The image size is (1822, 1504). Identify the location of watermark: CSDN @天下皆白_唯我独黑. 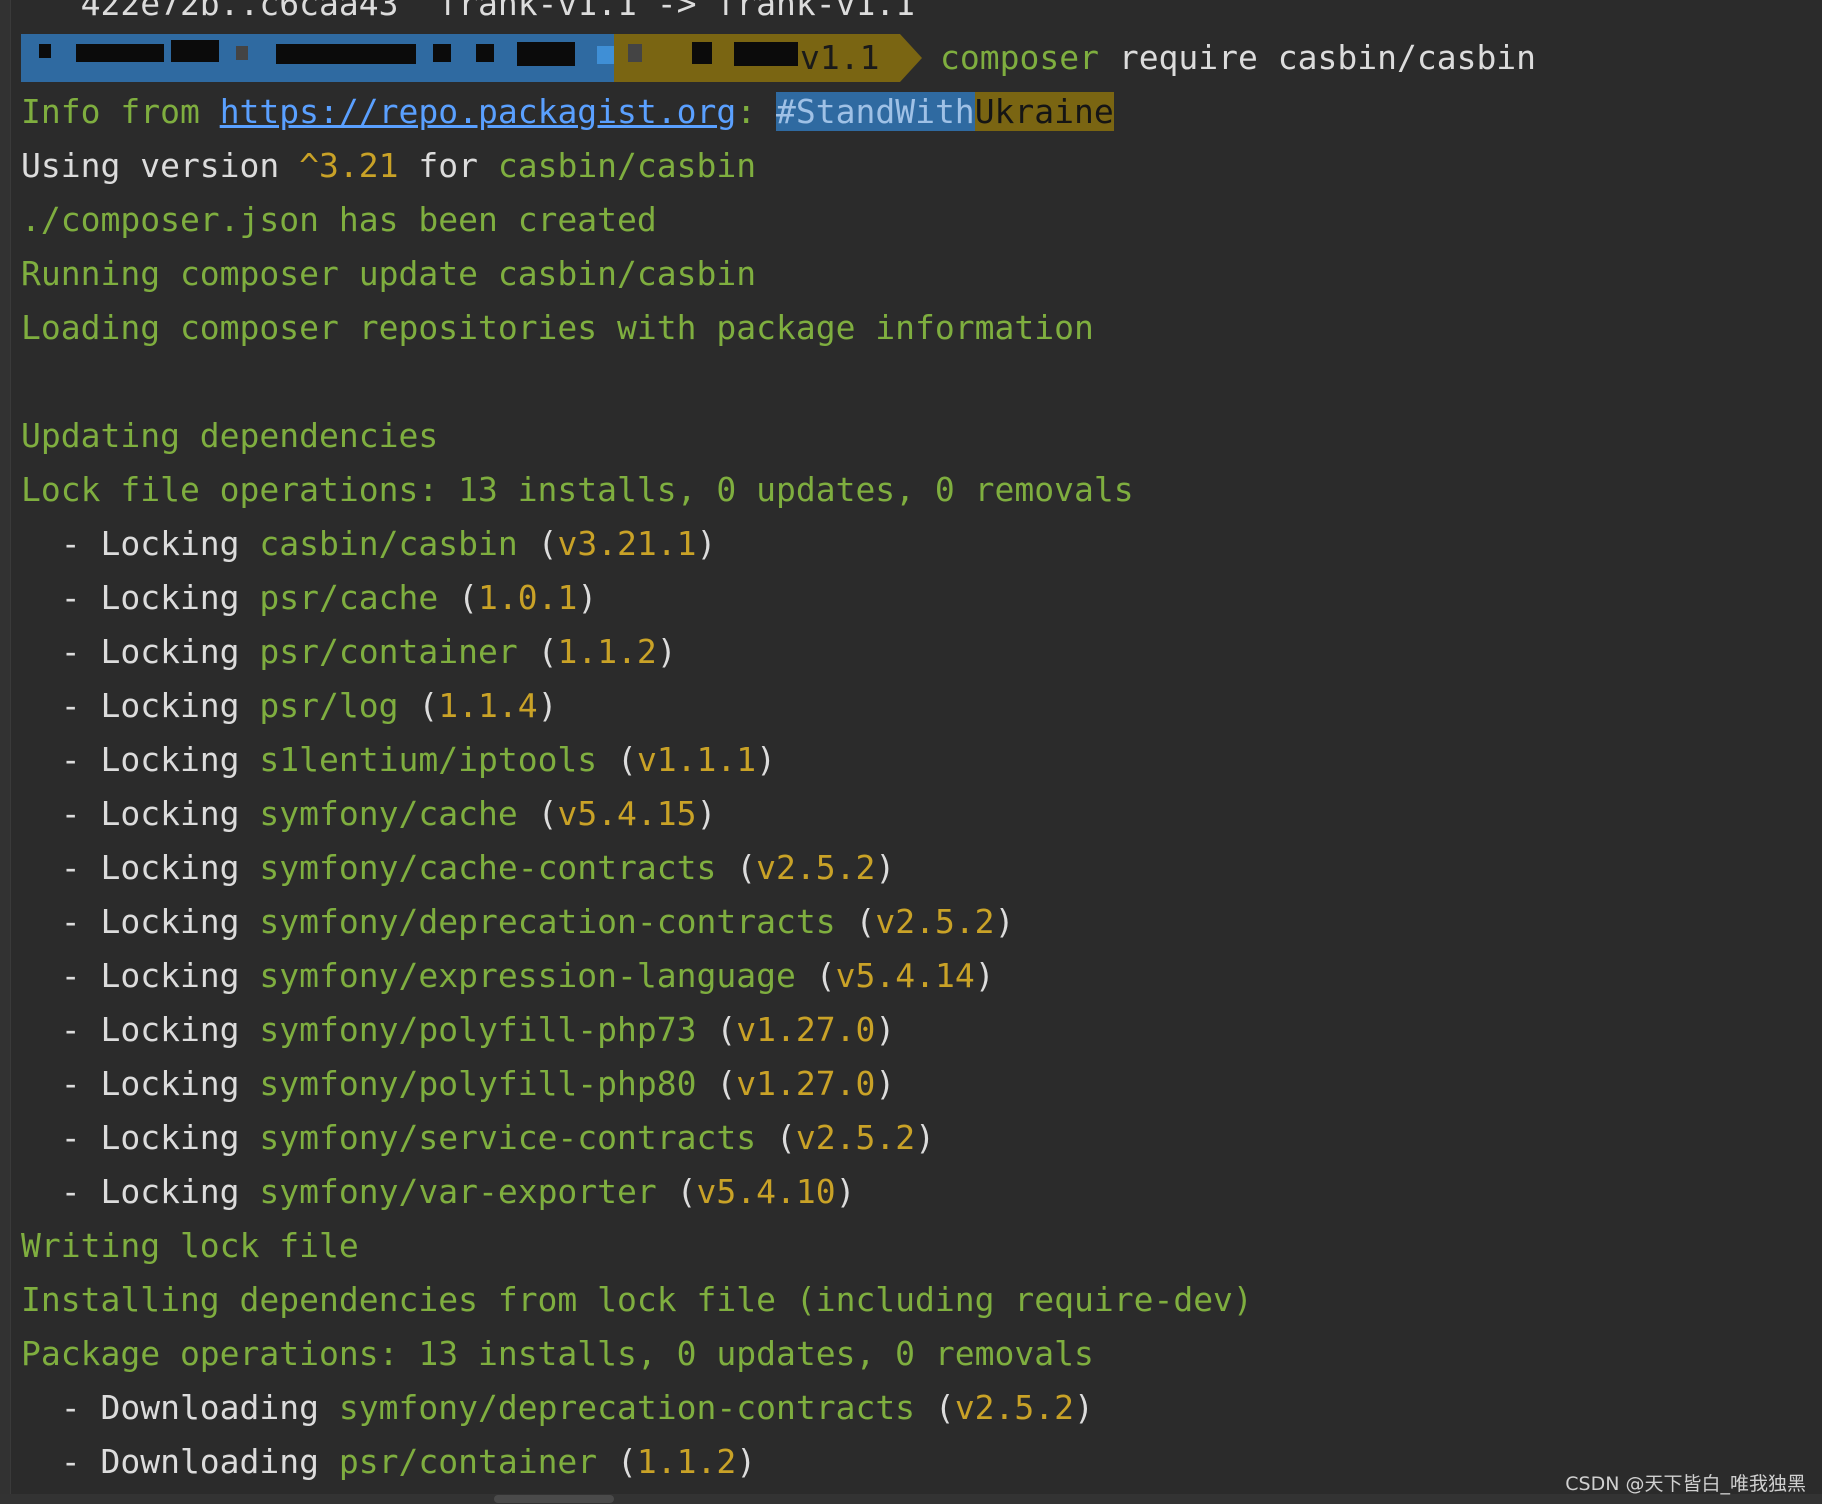
(1685, 1484).